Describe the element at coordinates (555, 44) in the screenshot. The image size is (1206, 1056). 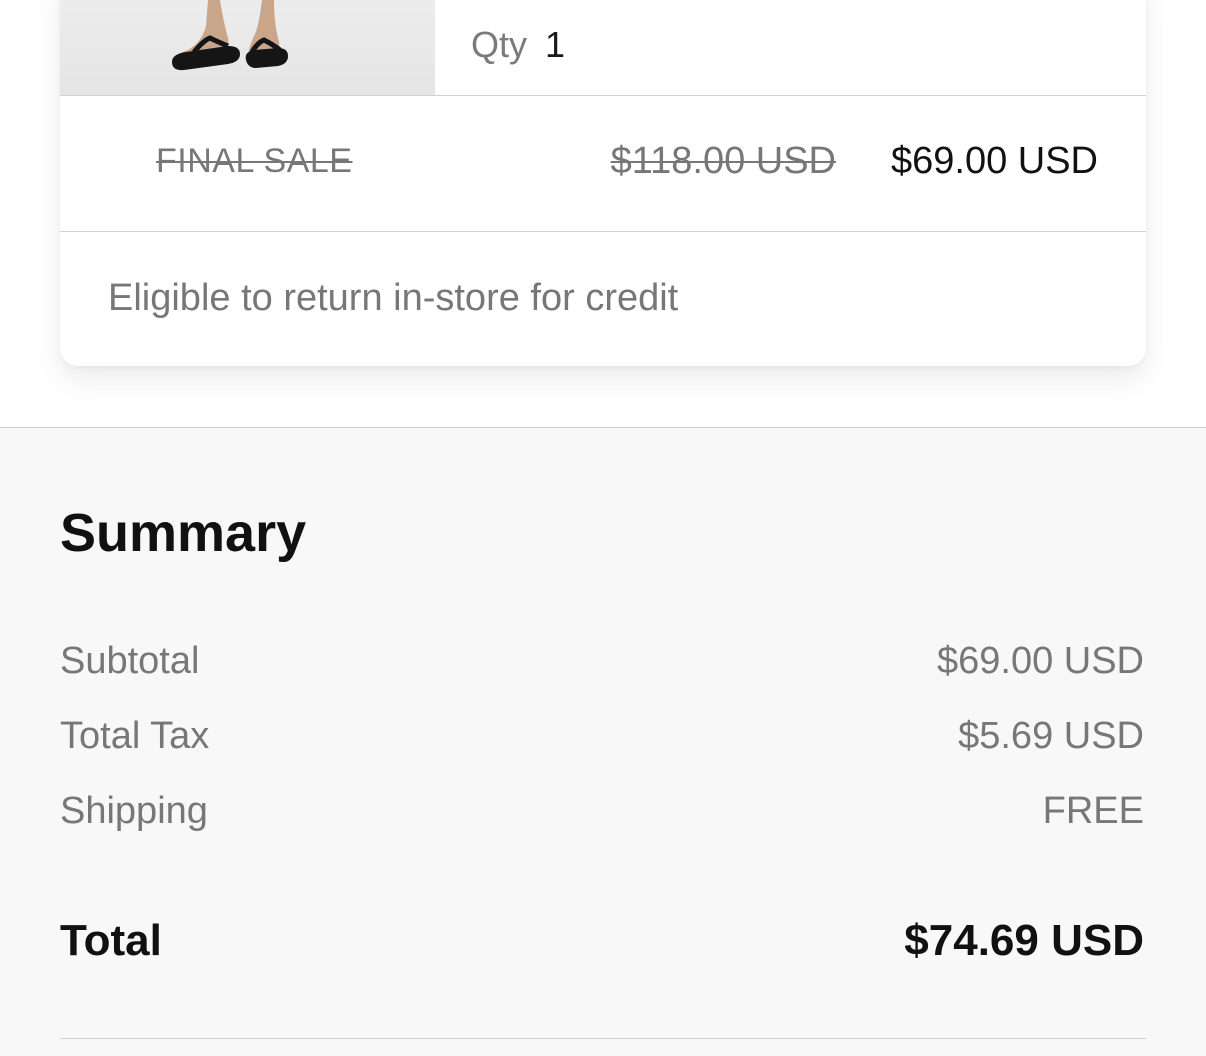
I see `qty-value: 1` at that location.